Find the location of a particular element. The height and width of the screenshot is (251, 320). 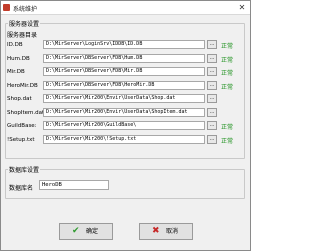

title-bar: 系统维护 ✕ is located at coordinates (125, 8).